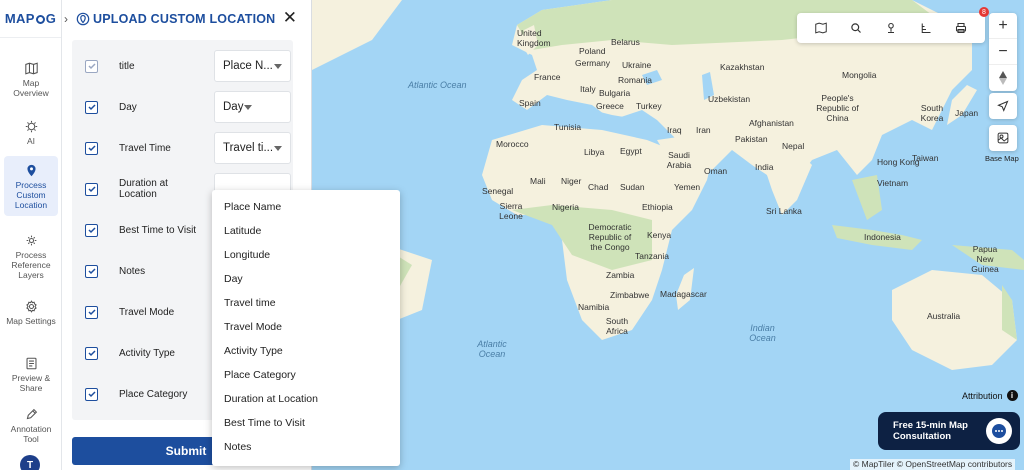  I want to click on country-label: Ukraine, so click(637, 65).